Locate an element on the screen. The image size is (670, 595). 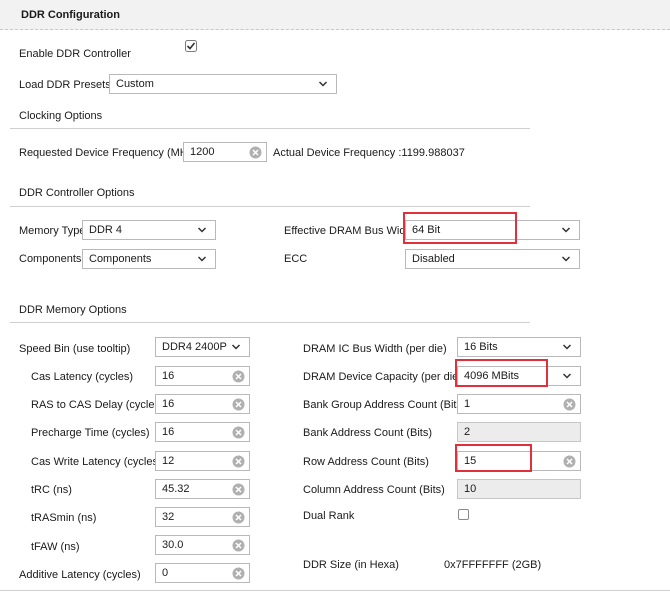
bank-address-value: 2 is located at coordinates (467, 432).